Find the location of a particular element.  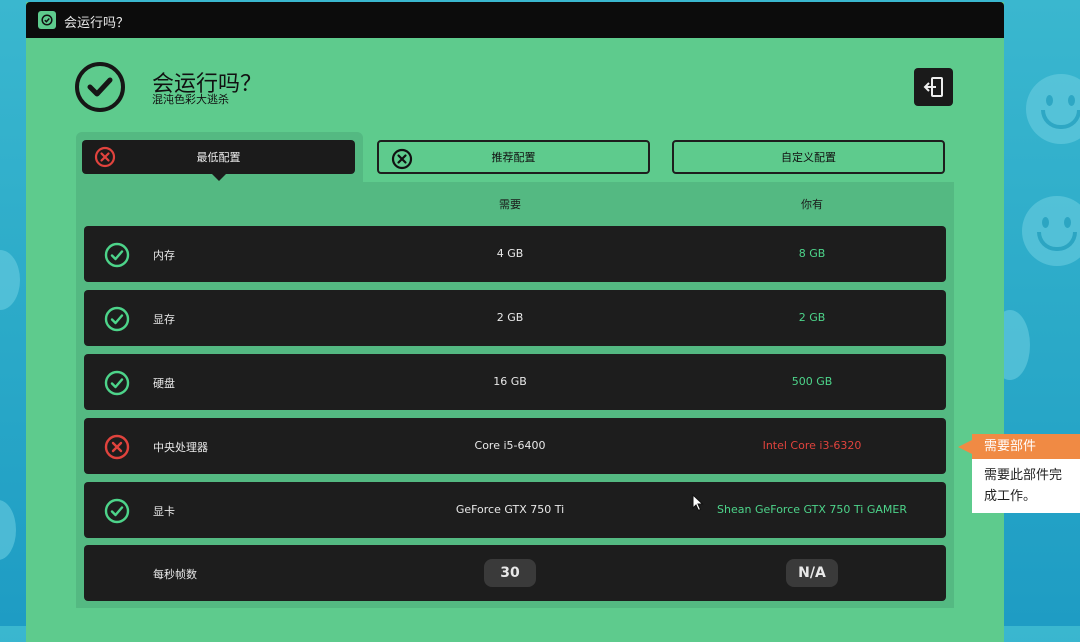

exit-icon is located at coordinates (933, 87).